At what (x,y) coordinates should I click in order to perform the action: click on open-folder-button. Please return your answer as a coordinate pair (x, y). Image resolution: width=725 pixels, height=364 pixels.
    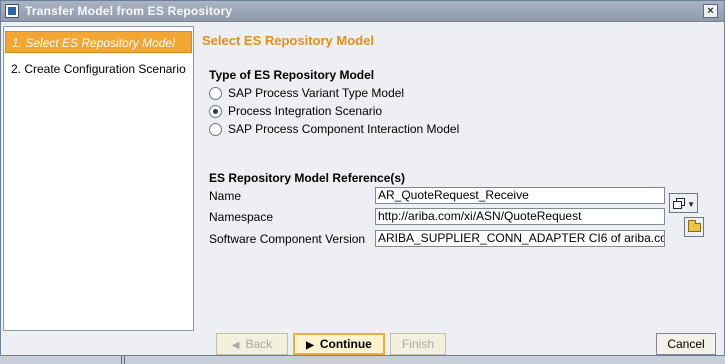
    Looking at the image, I should click on (694, 227).